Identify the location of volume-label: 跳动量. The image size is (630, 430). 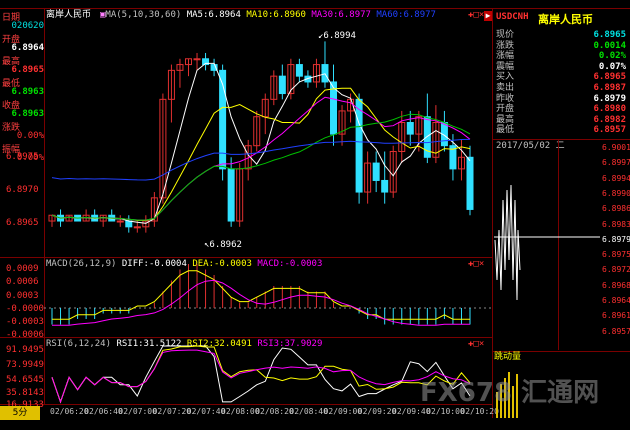
(508, 357).